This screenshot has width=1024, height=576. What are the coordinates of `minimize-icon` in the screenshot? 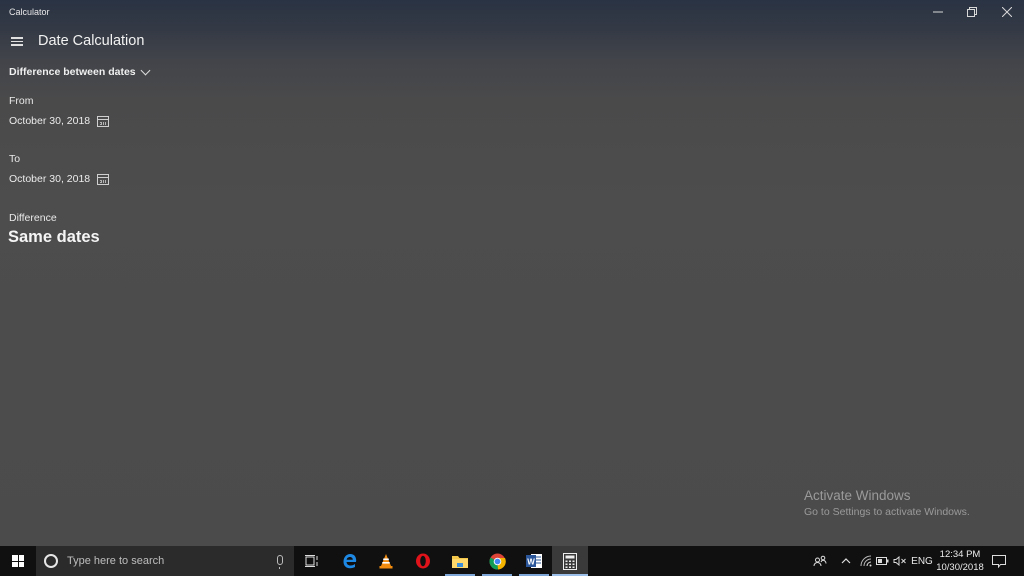 It's located at (938, 12).